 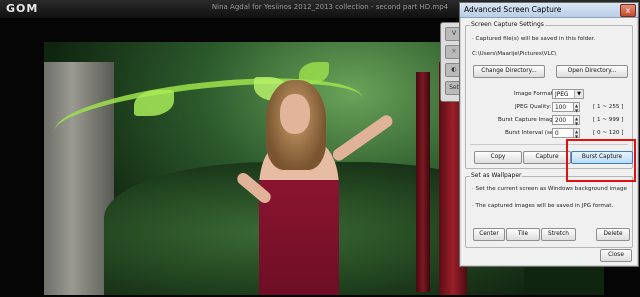 What do you see at coordinates (533, 107) in the screenshot?
I see `jpeg-quality-label: JPEG Quality:` at bounding box center [533, 107].